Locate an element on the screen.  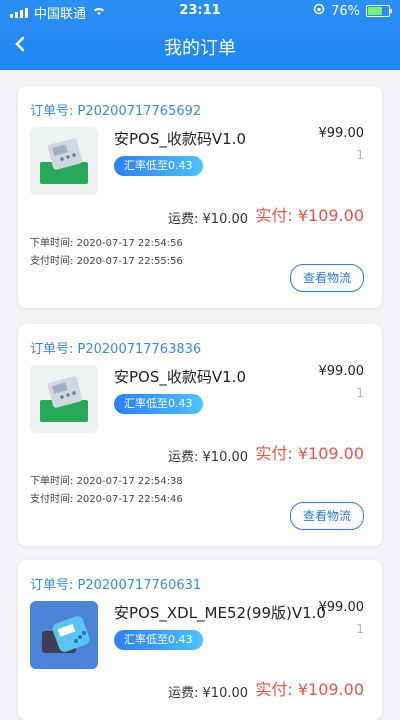
order-number: 订单号: P20200717765692 is located at coordinates (115, 109).